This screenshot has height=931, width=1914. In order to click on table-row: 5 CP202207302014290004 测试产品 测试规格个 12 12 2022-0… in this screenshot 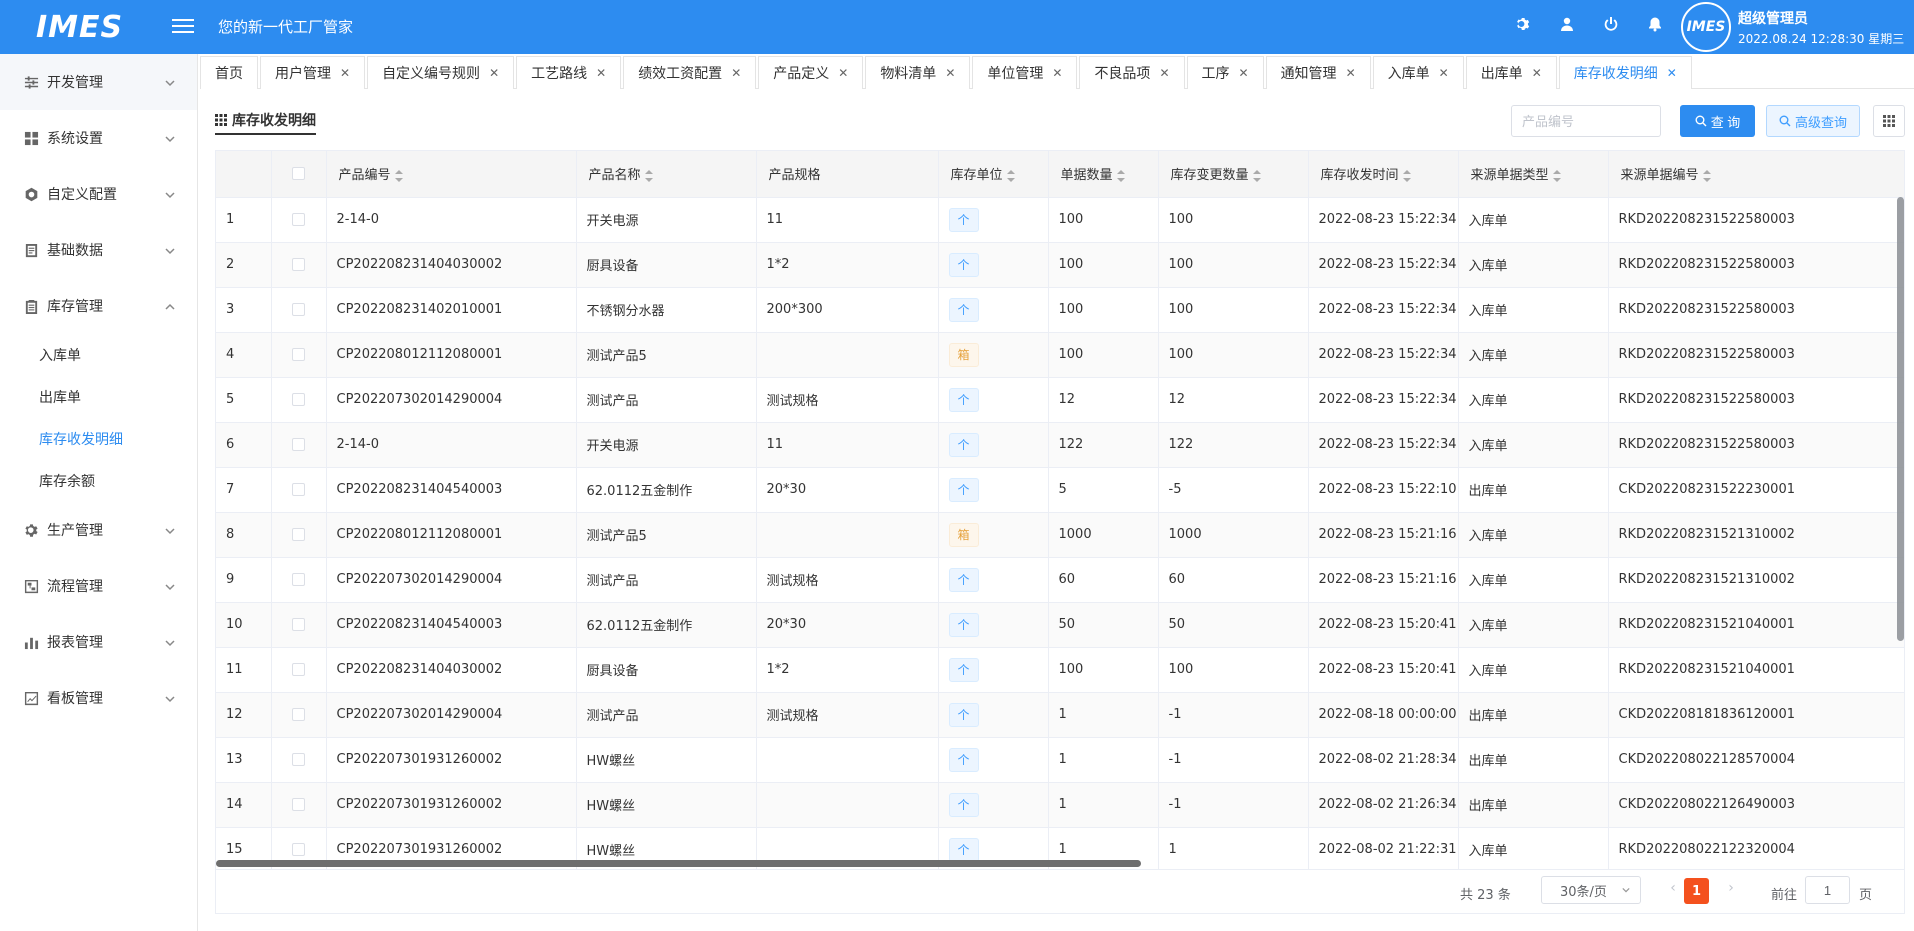, I will do `click(1060, 400)`.